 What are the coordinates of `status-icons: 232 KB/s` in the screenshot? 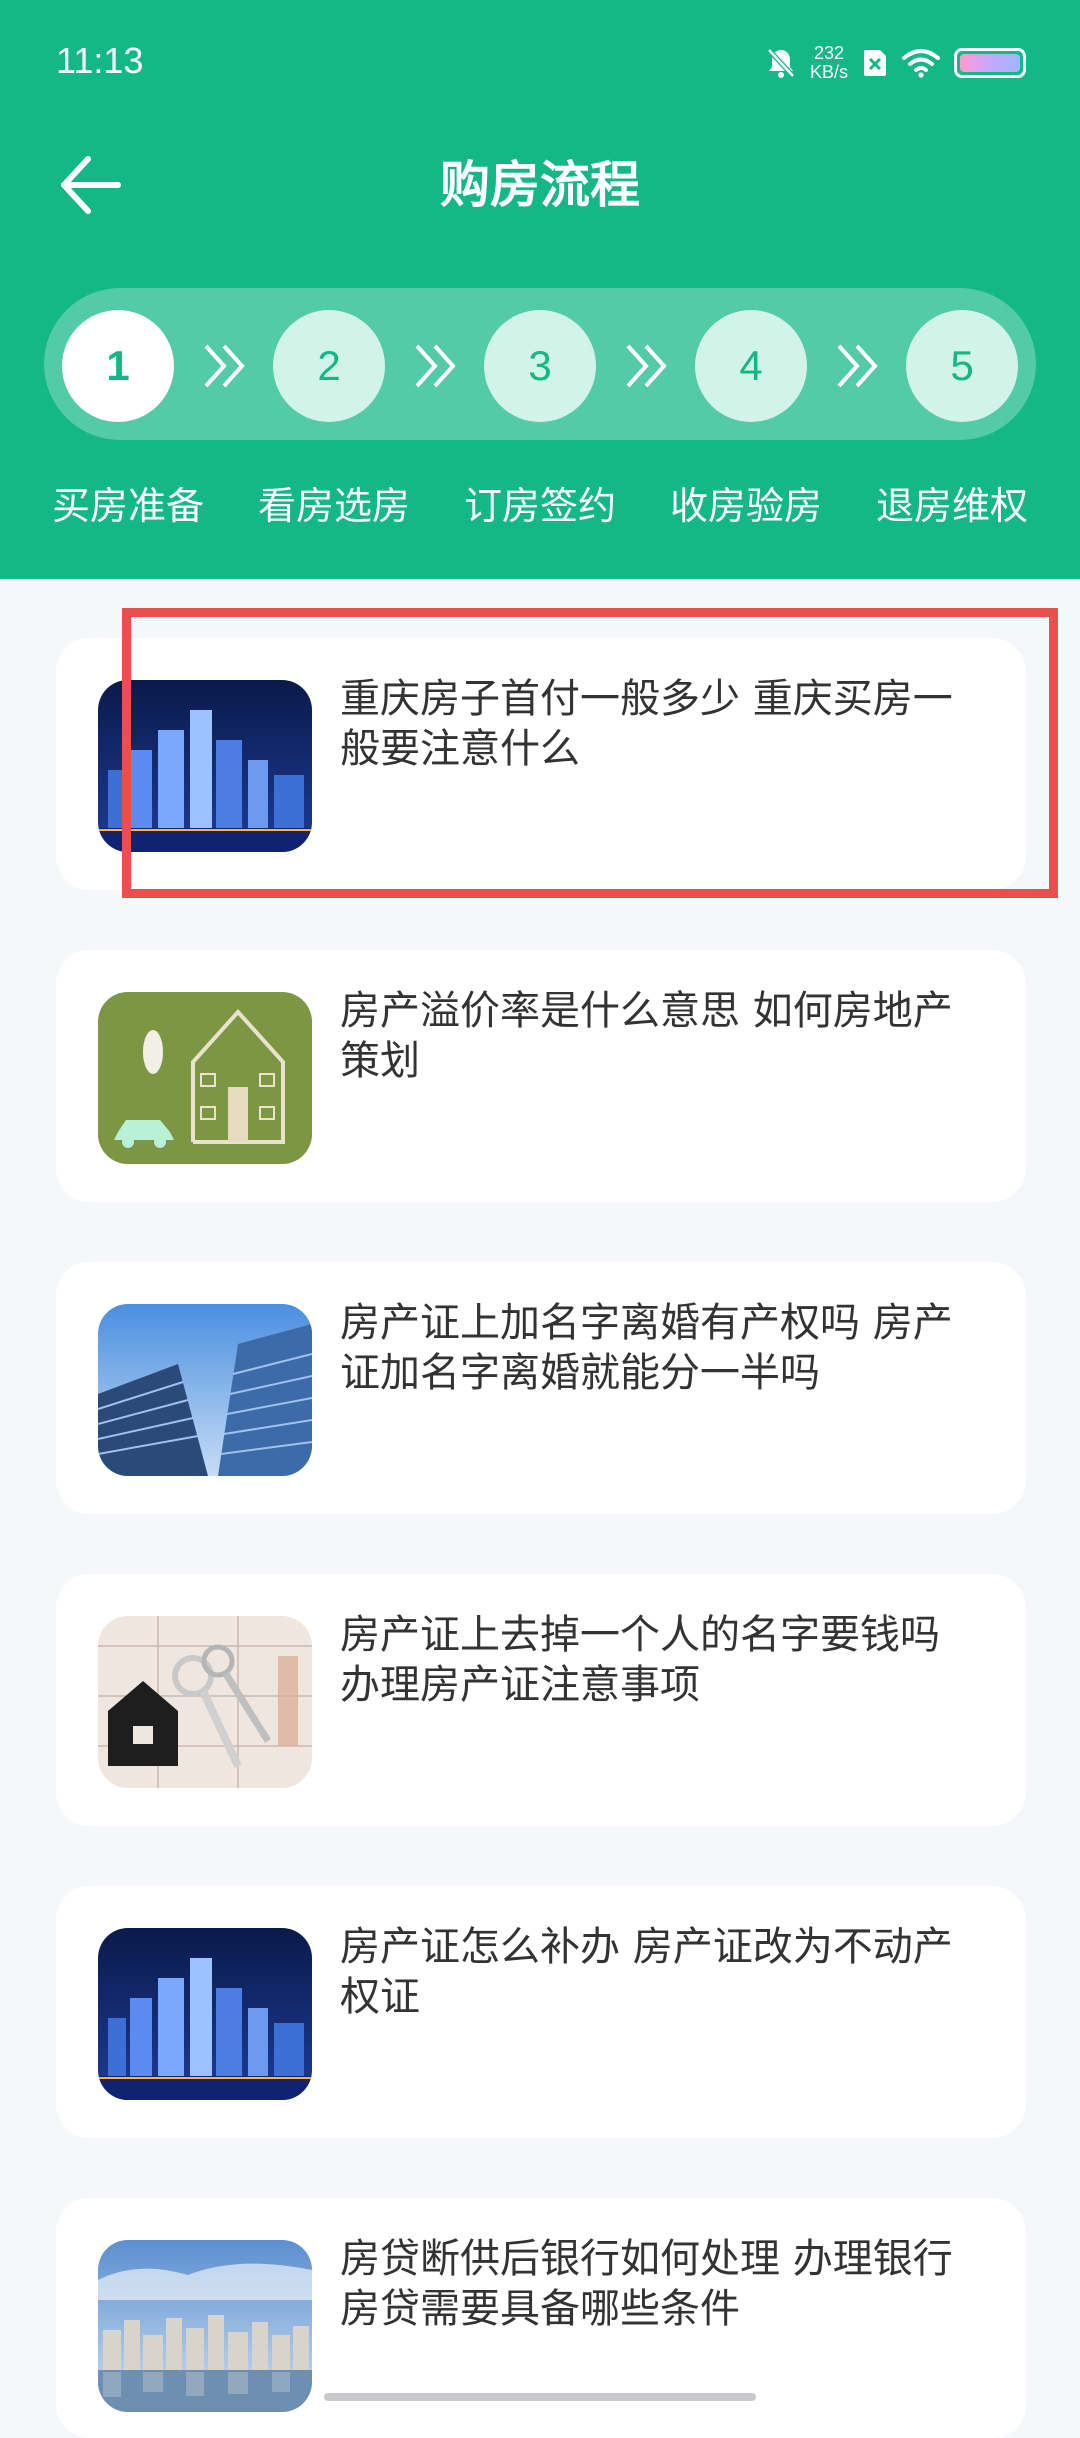 It's located at (896, 63).